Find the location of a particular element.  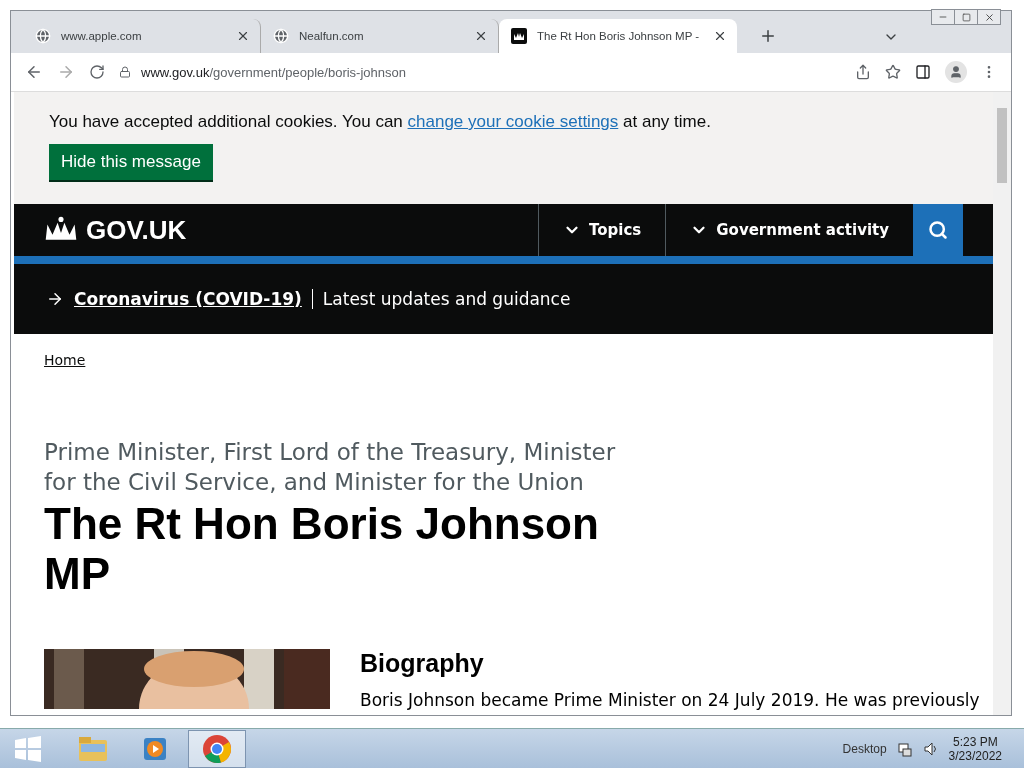

maximize-button is located at coordinates (966, 17).